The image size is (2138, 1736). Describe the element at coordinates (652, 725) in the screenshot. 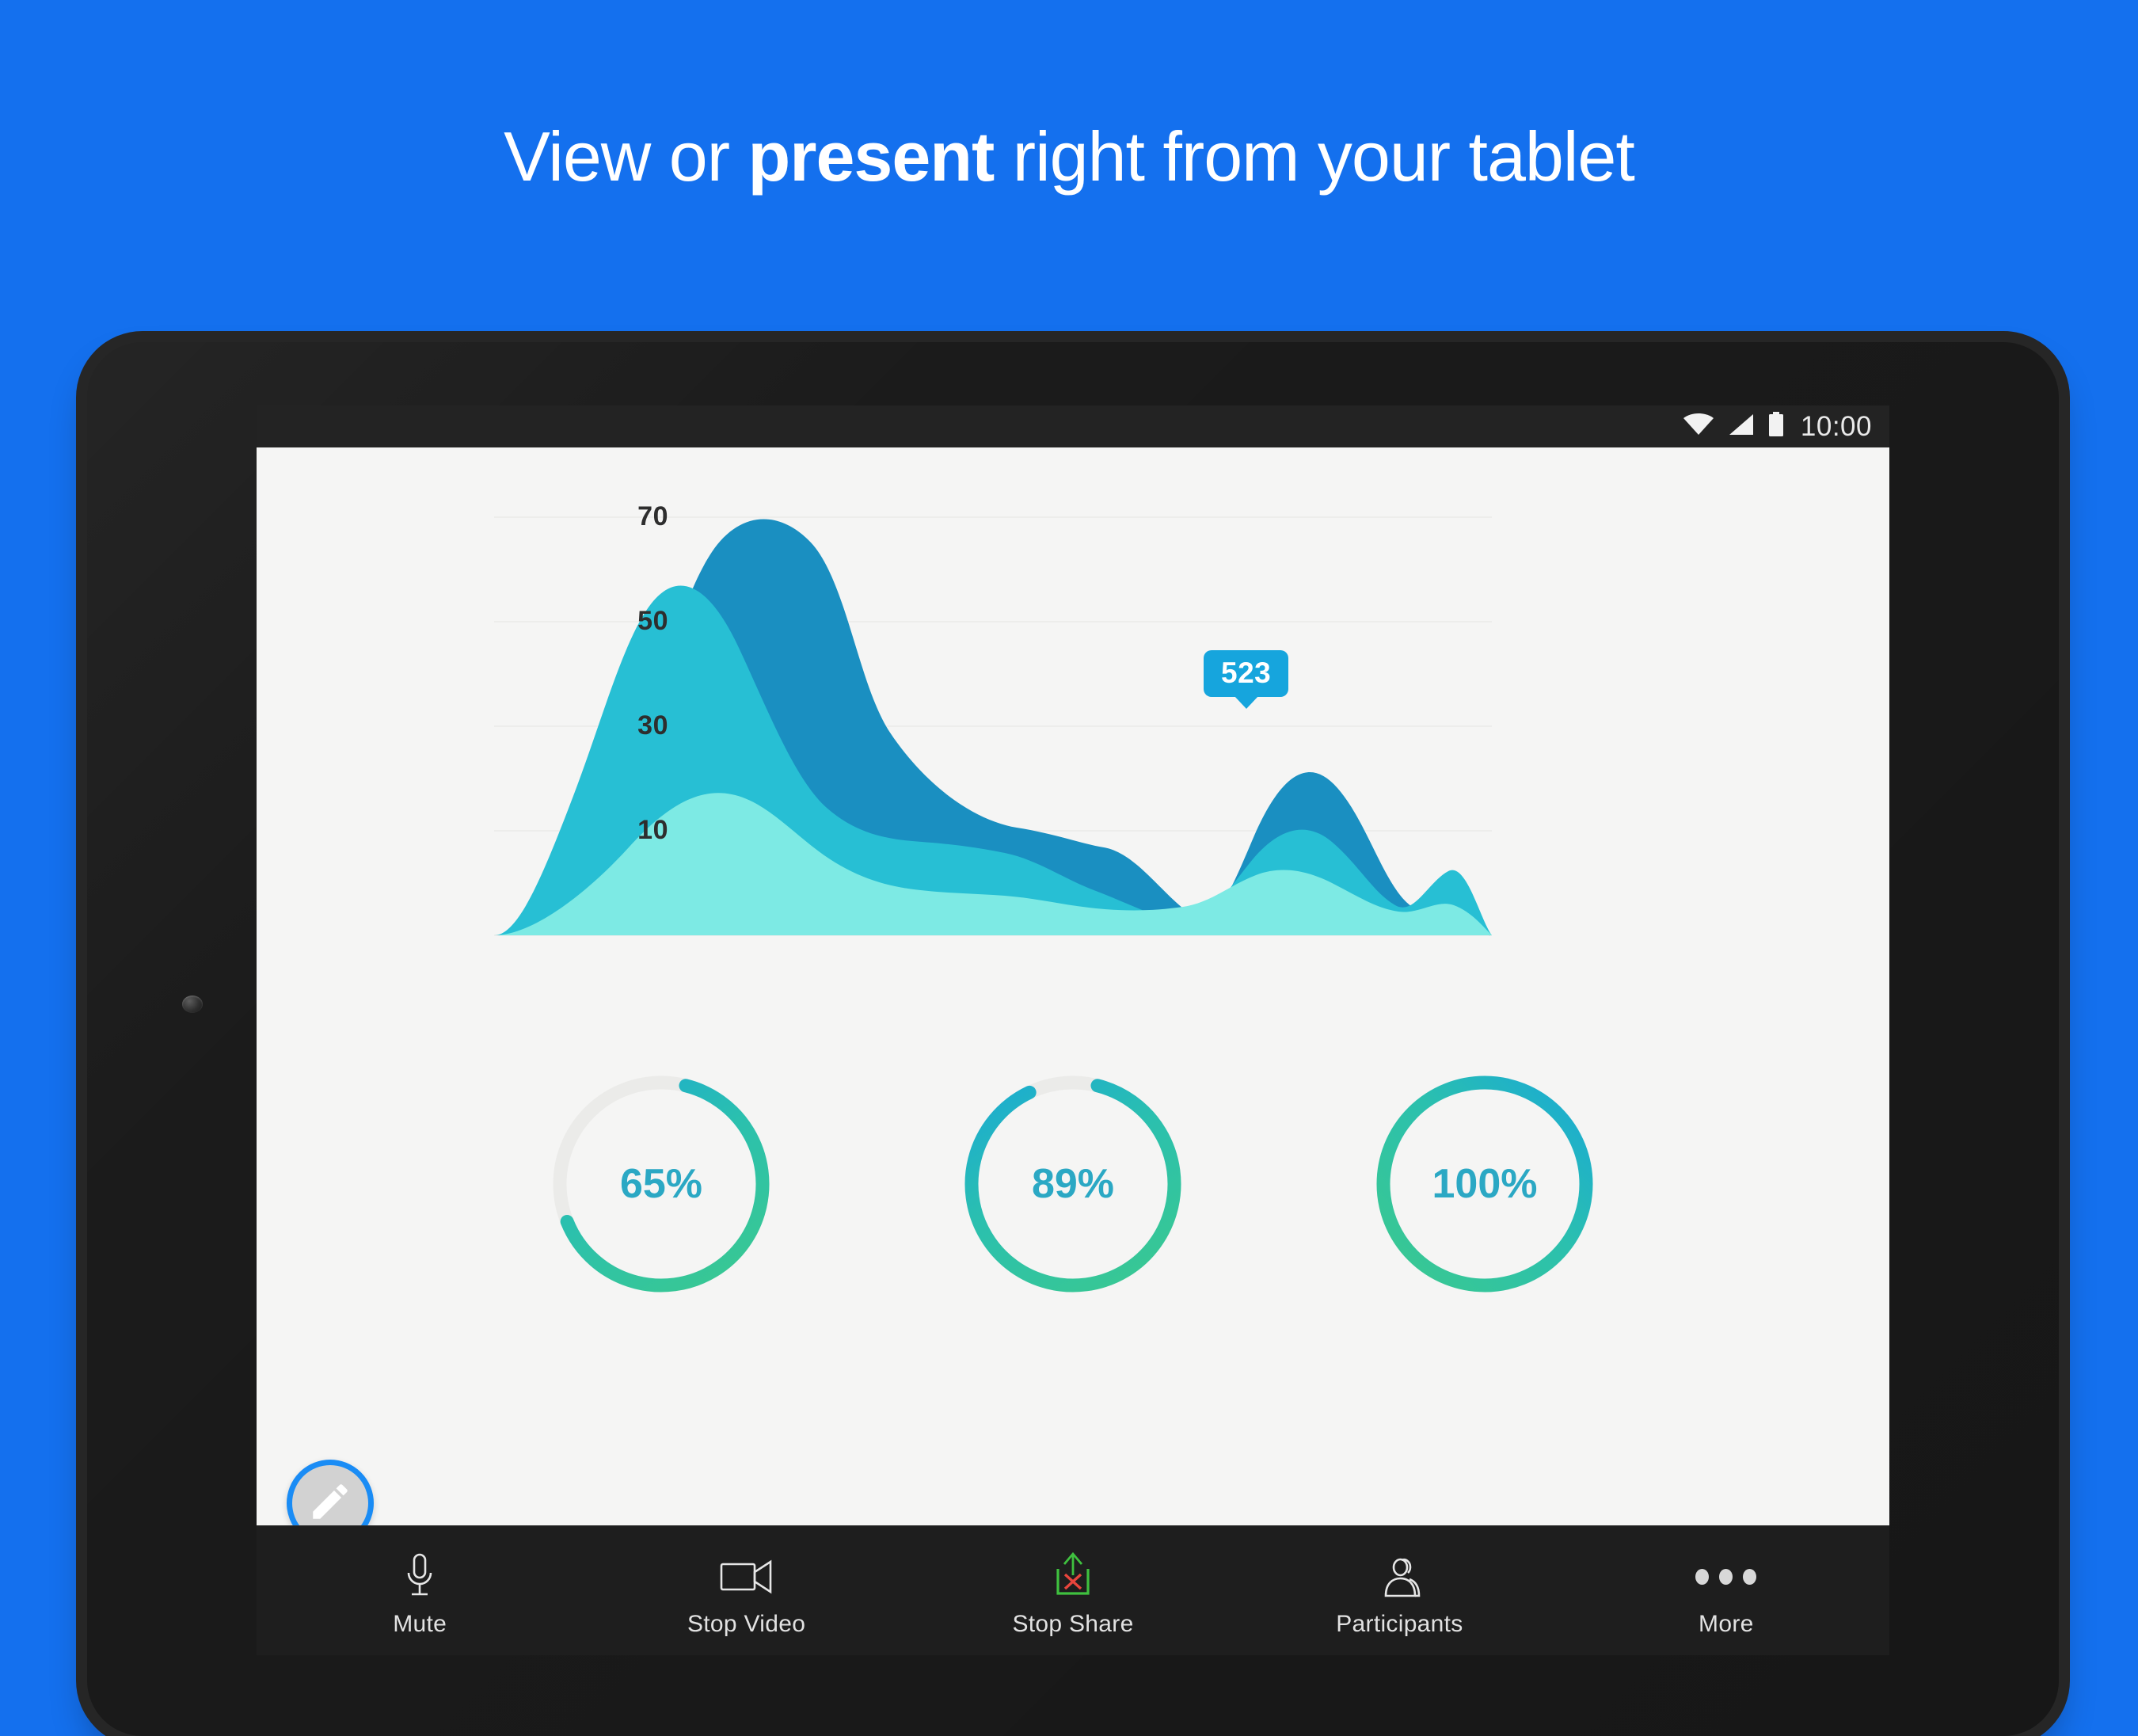

I see `y-tick-label: 30` at that location.